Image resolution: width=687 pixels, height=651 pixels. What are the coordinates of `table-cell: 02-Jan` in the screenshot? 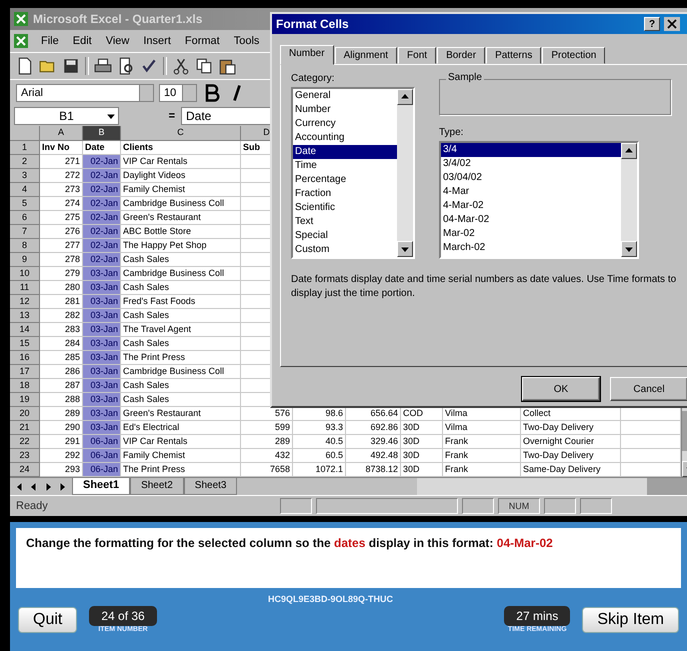 It's located at (102, 246).